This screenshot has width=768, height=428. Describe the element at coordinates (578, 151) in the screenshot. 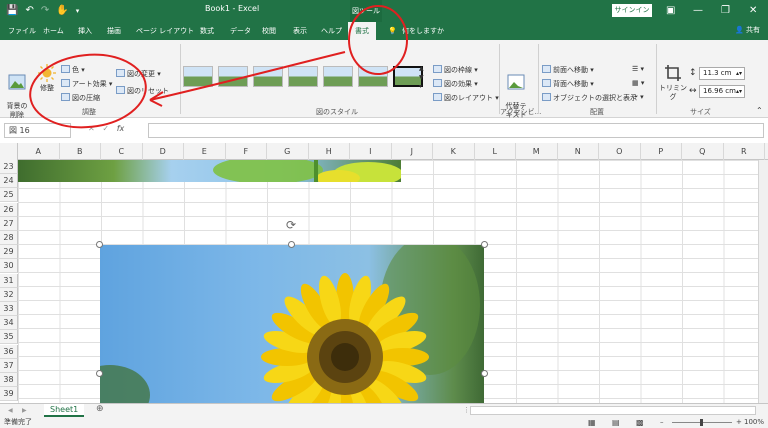

I see `column-header: N` at that location.